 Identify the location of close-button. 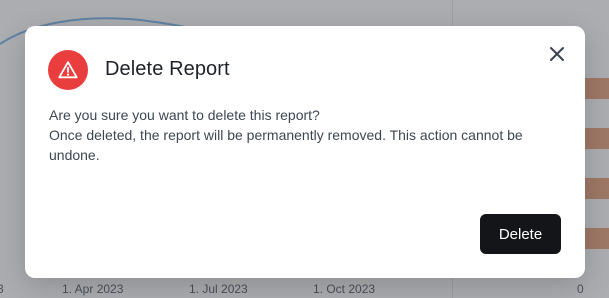
(557, 54).